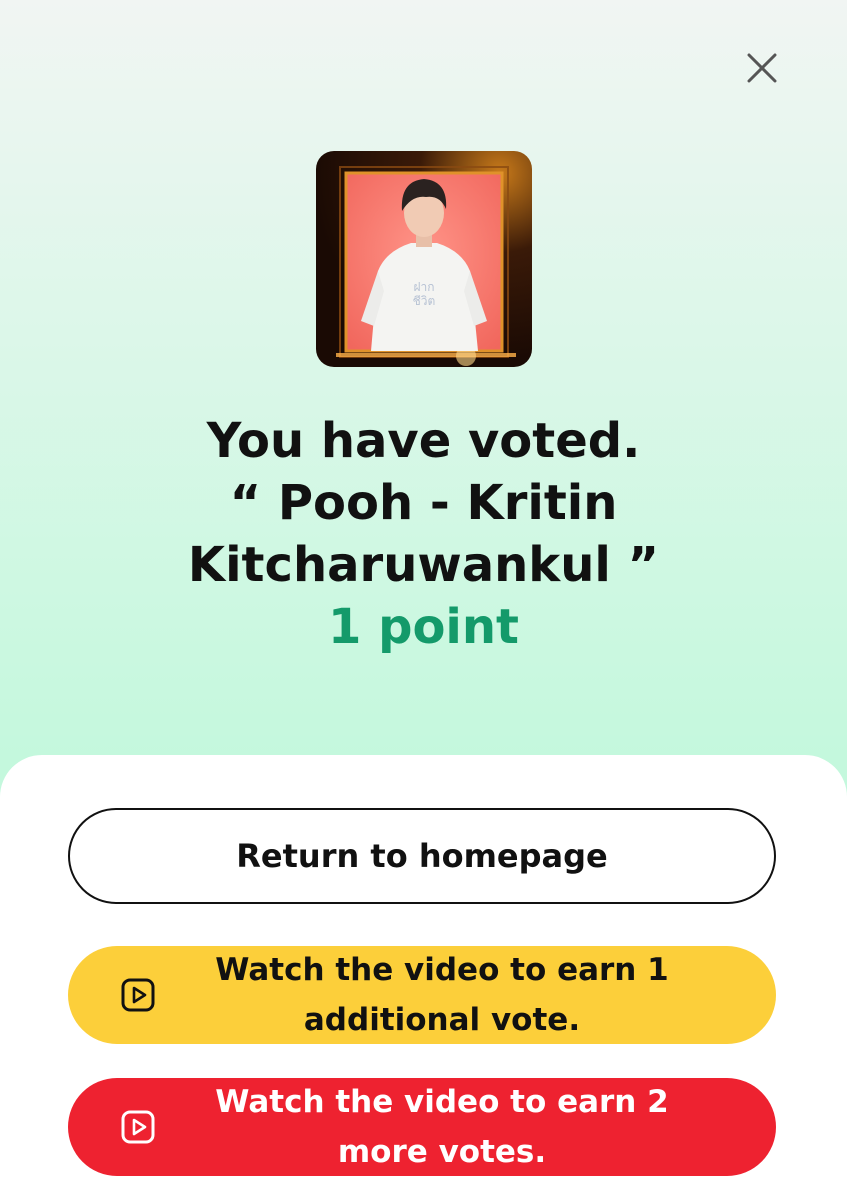 This screenshot has height=1200, width=847. I want to click on watch-video-two-votes-button: Watch the video to earn 2 more votes., so click(422, 1127).